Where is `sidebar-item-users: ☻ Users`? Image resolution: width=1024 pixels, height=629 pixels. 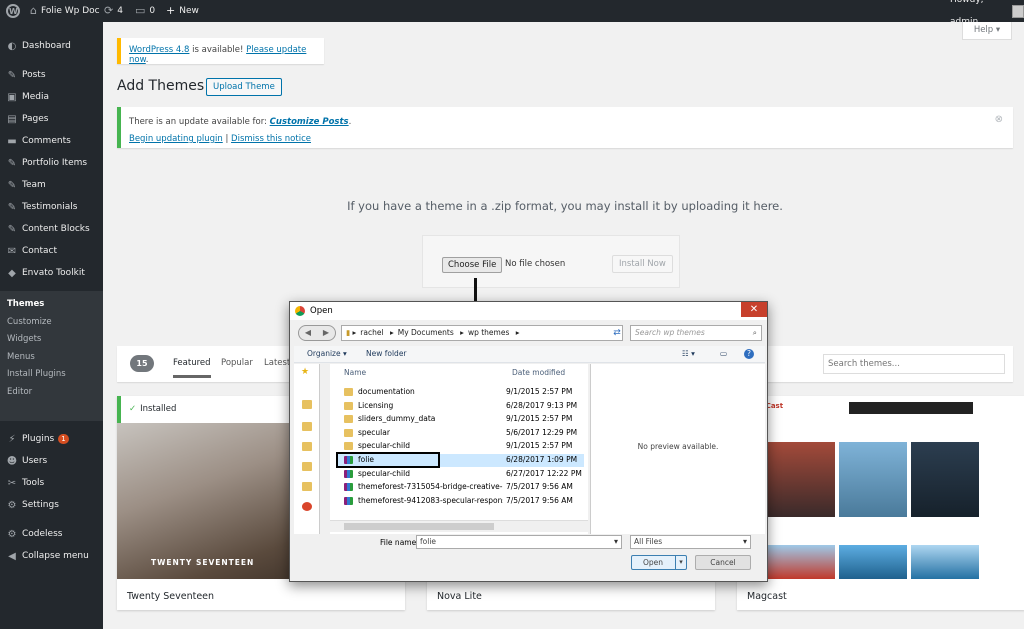 sidebar-item-users: ☻ Users is located at coordinates (51, 461).